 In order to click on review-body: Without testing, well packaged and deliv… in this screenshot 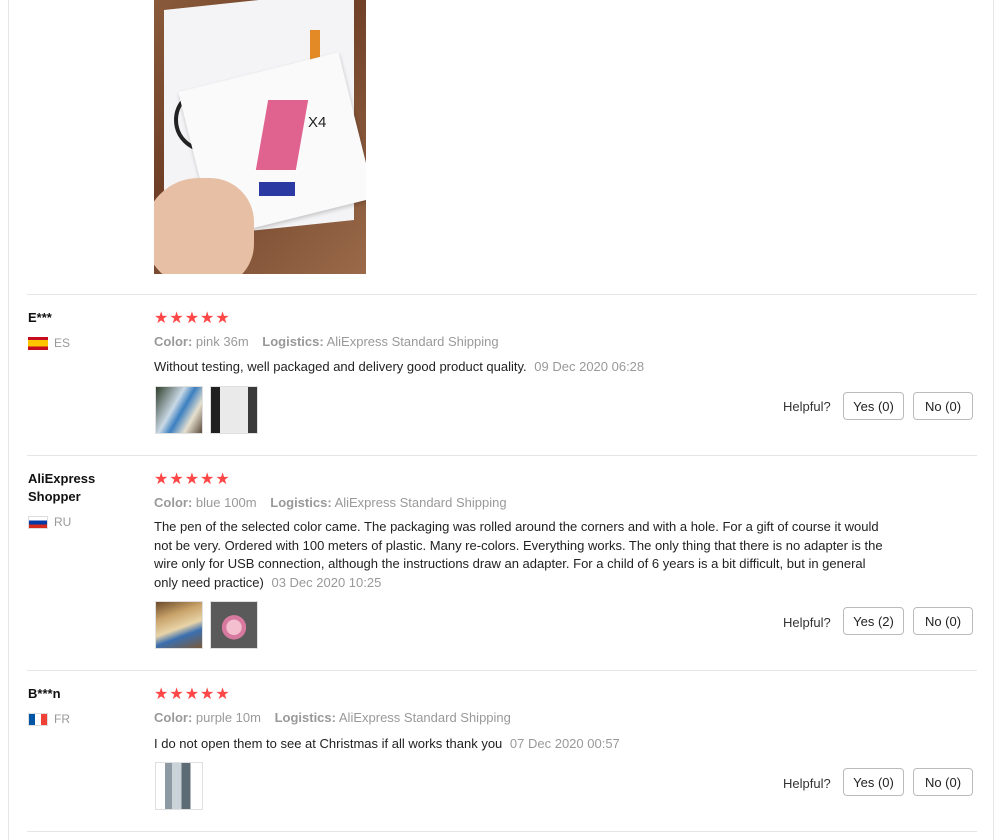, I will do `click(340, 366)`.